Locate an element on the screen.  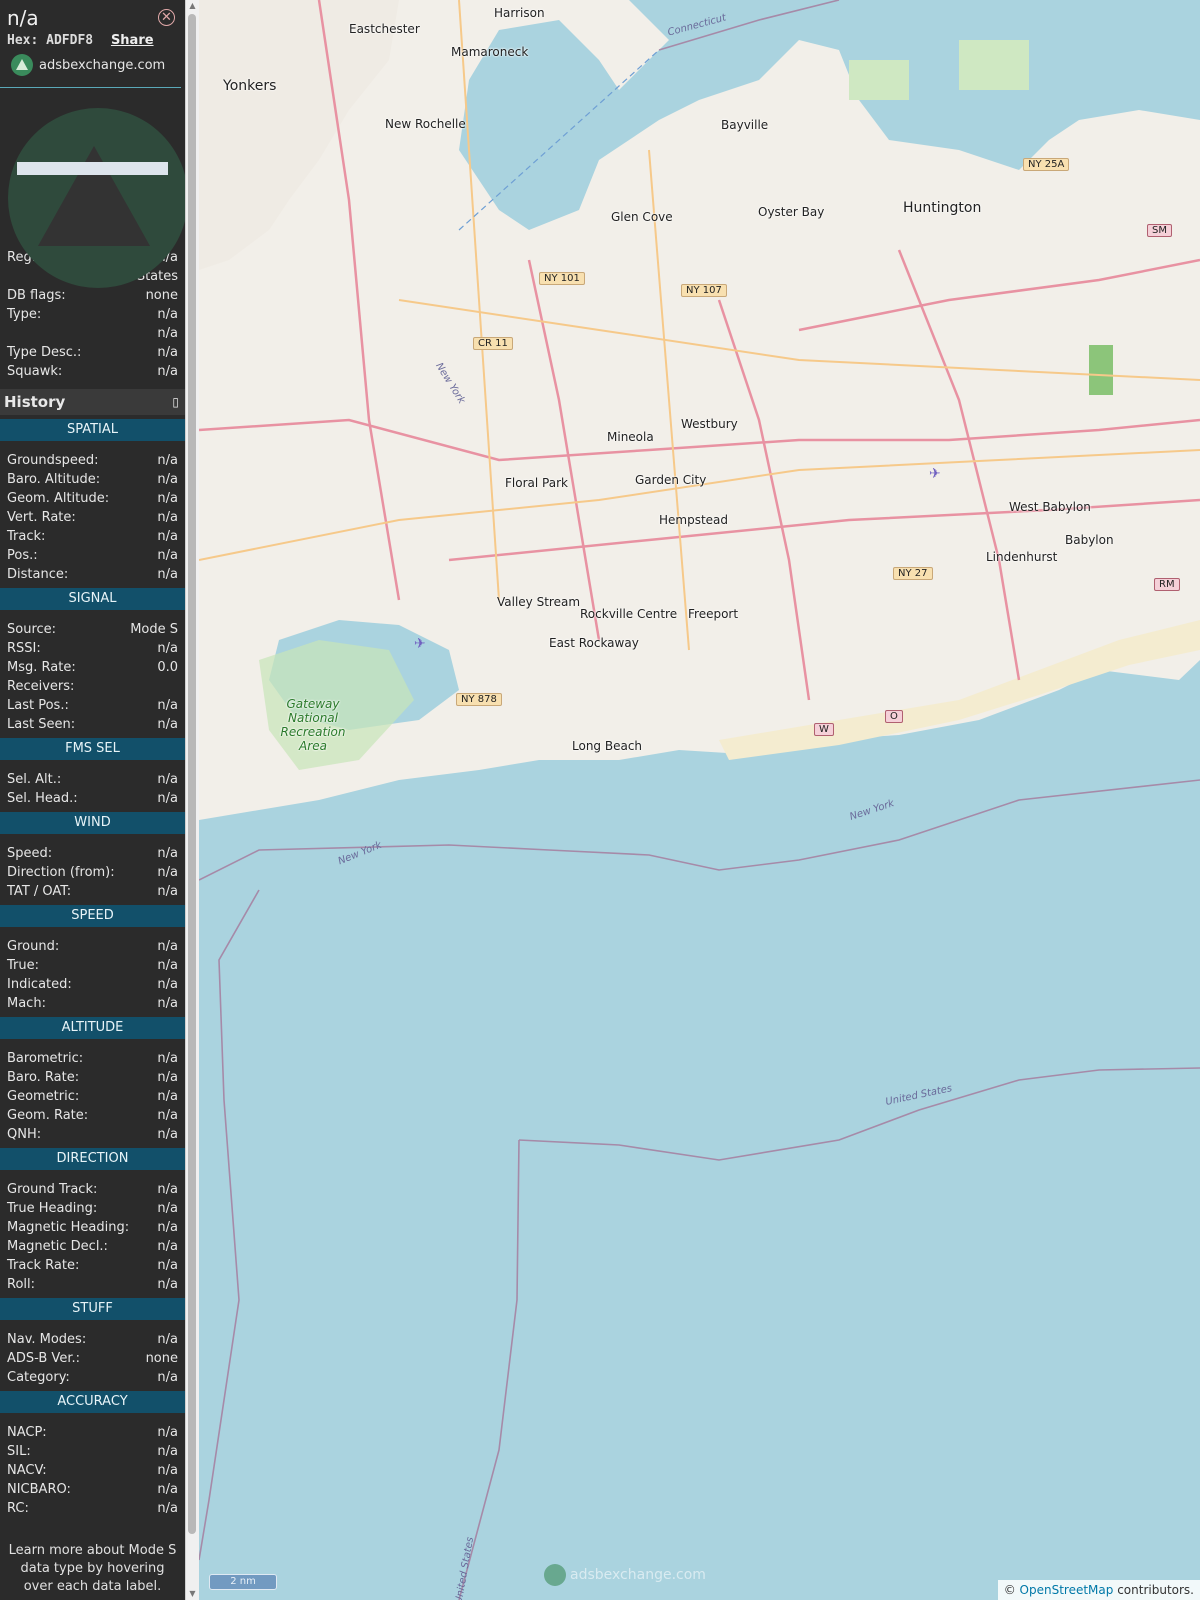
scroll-down-icon: ▼ is located at coordinates (192, 1594).